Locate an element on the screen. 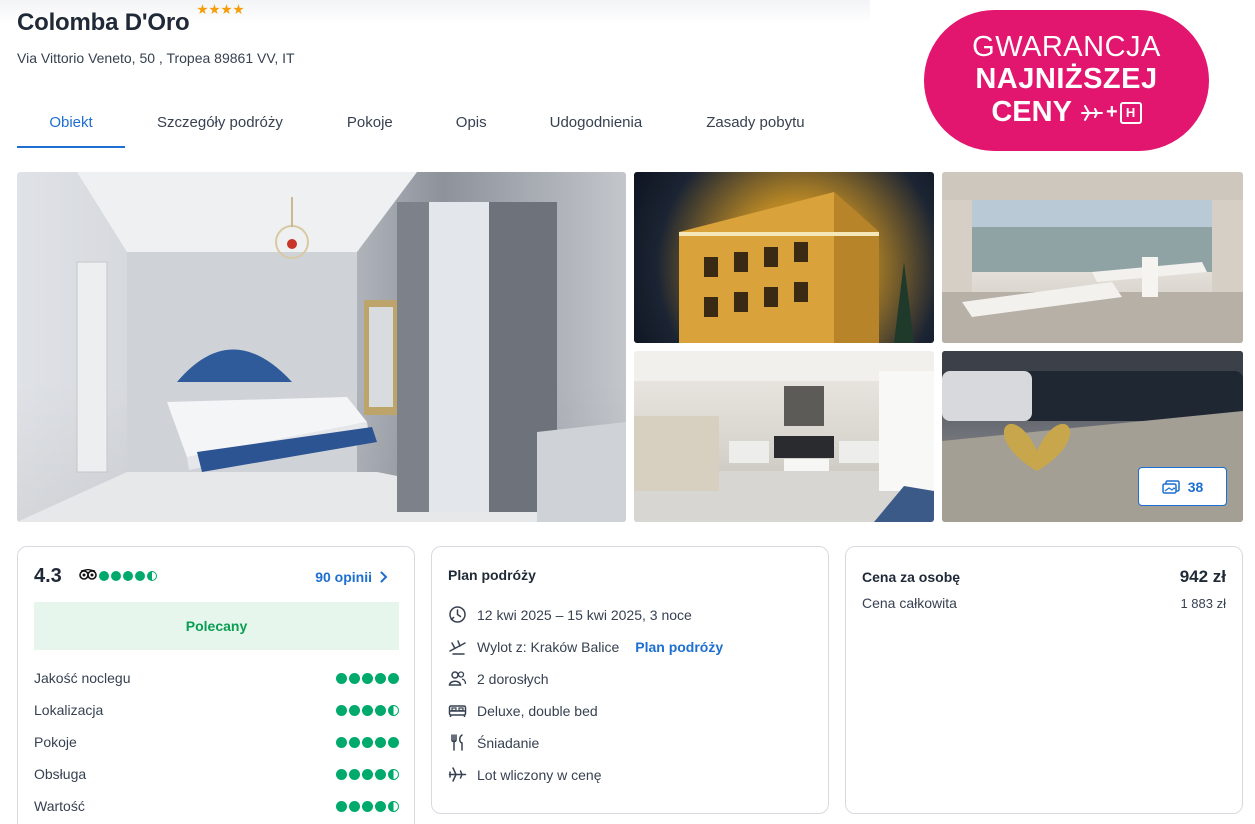 This screenshot has width=1255, height=824. photo-terrace is located at coordinates (1092, 257).